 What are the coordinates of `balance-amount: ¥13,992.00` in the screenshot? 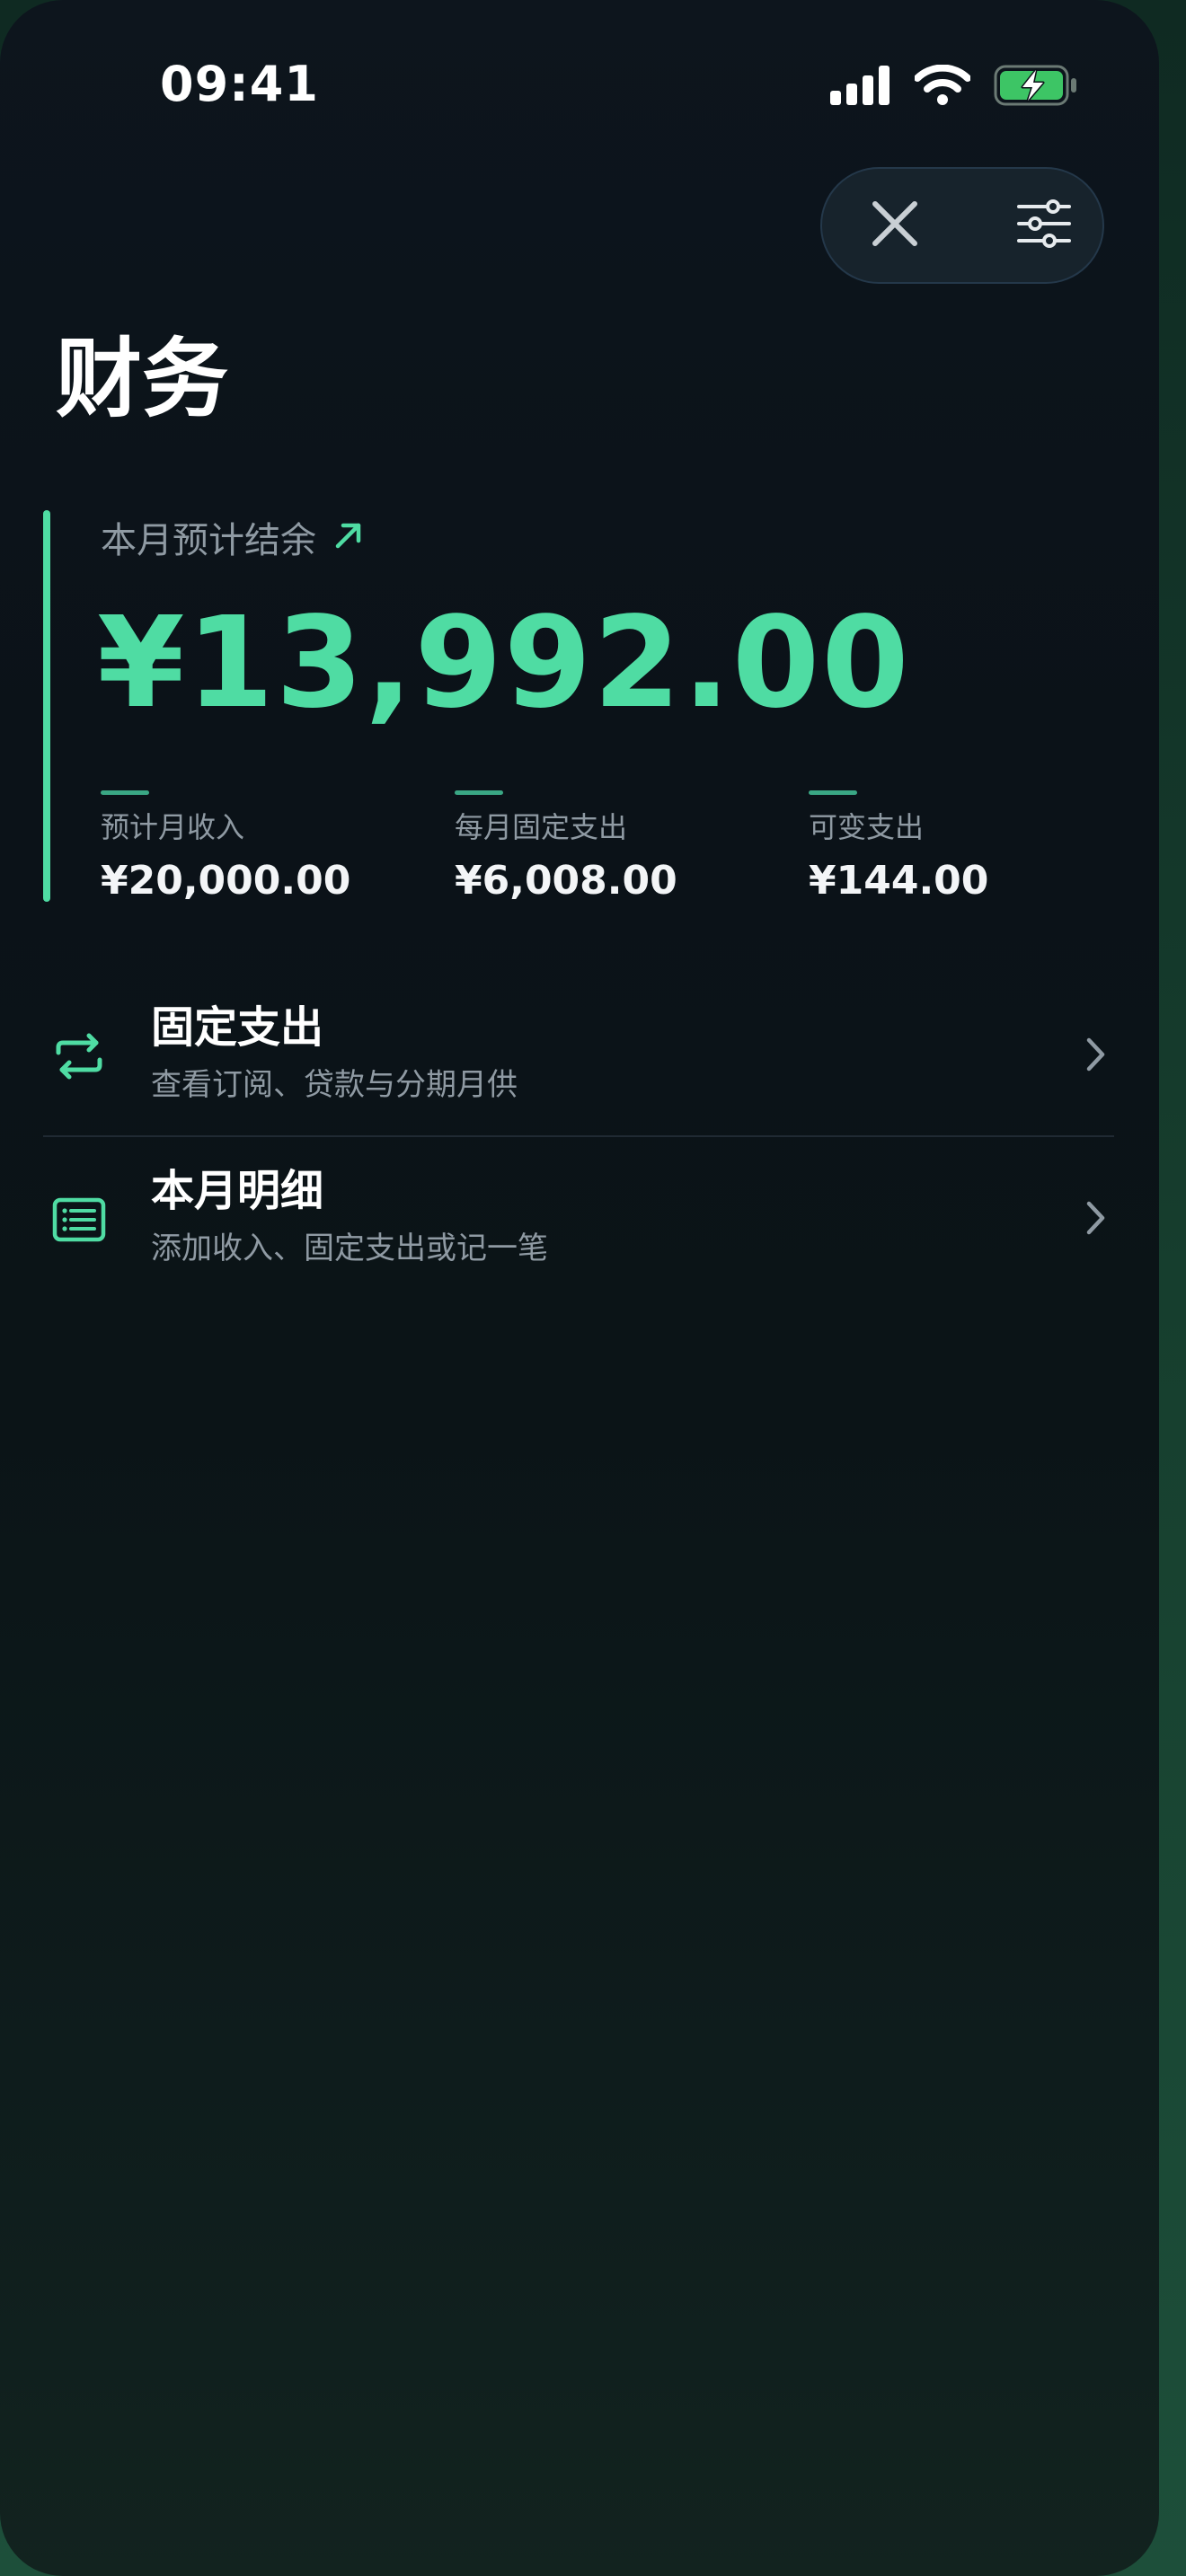 It's located at (504, 663).